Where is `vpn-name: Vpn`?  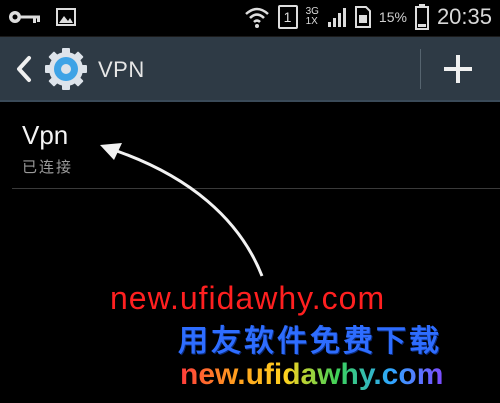
vpn-name: Vpn is located at coordinates (45, 135).